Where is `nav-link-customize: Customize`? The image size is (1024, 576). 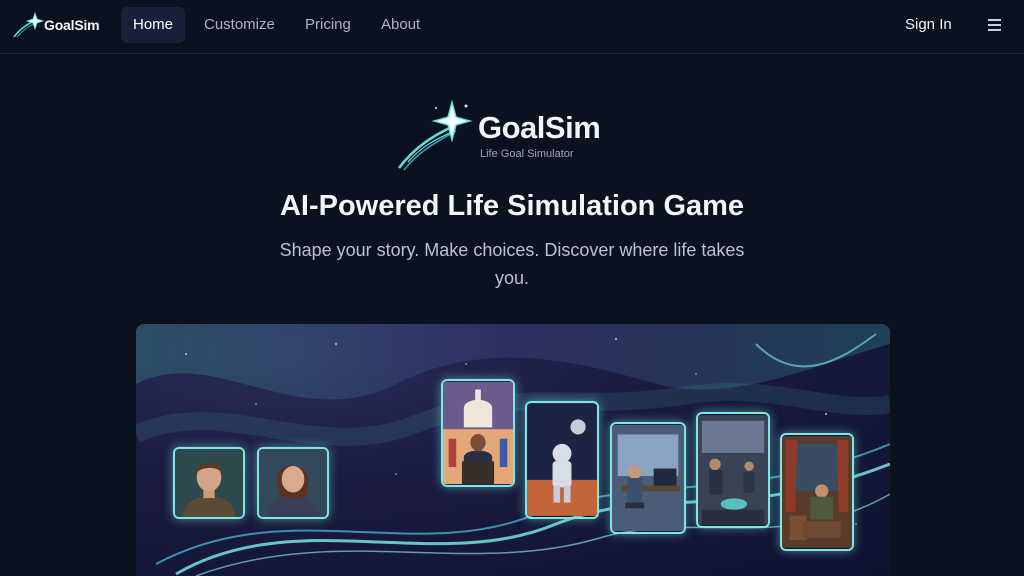
nav-link-customize: Customize is located at coordinates (239, 25).